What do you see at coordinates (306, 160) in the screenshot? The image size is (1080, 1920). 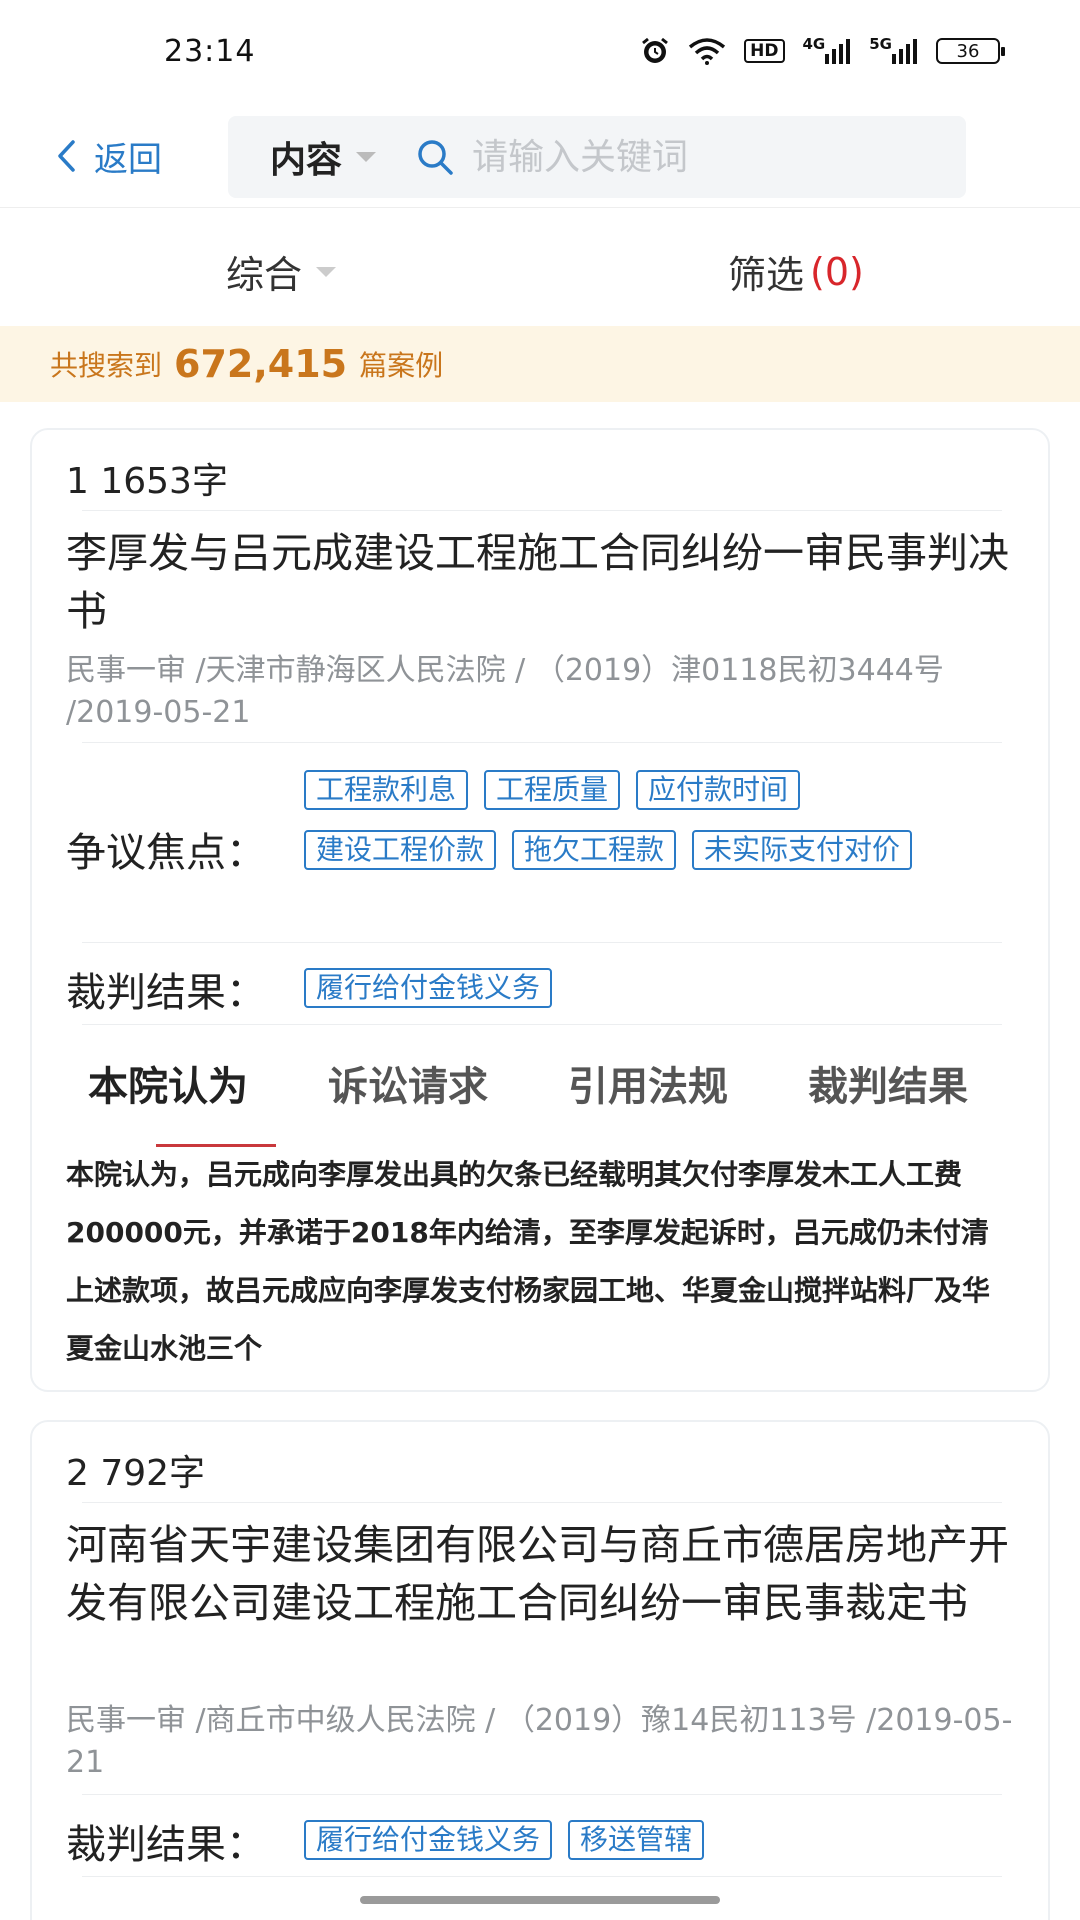 I see `search-scope-label: 内容` at bounding box center [306, 160].